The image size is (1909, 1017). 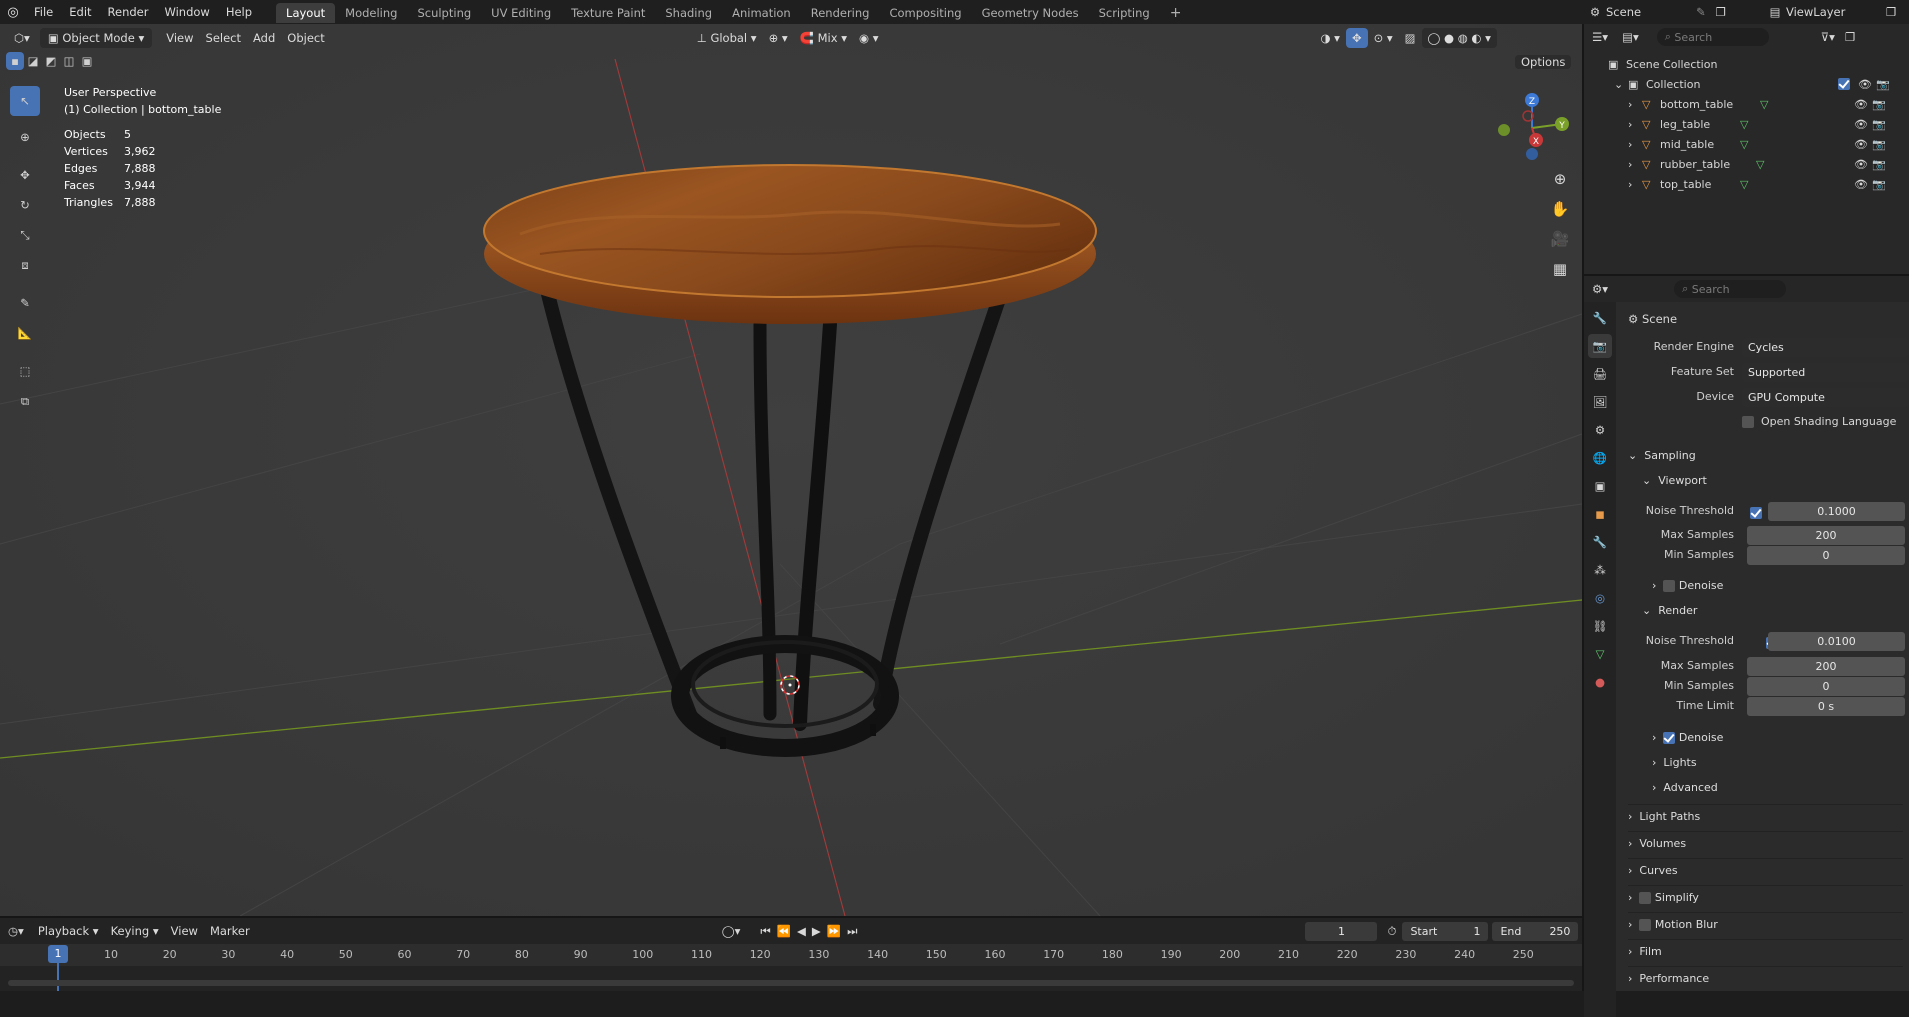 What do you see at coordinates (1560, 269) in the screenshot?
I see `ortho-grid-icon: ▦` at bounding box center [1560, 269].